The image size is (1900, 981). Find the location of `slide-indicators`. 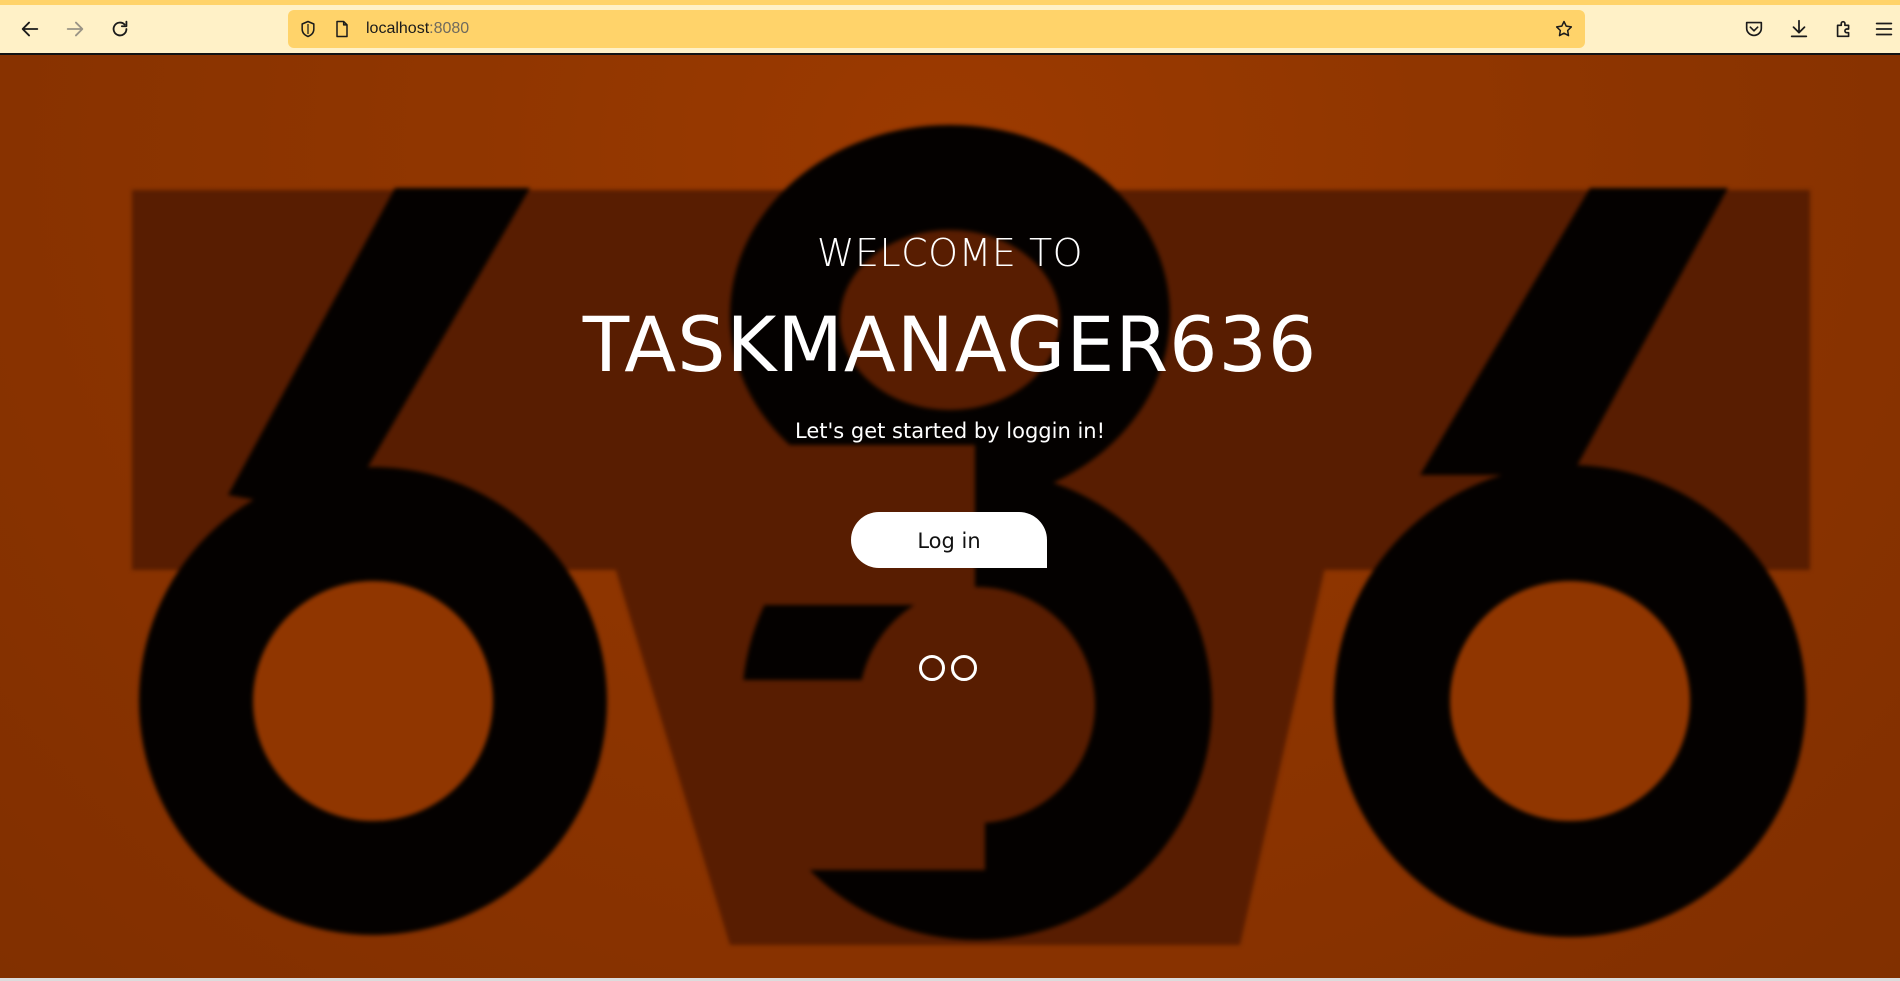

slide-indicators is located at coordinates (950, 668).